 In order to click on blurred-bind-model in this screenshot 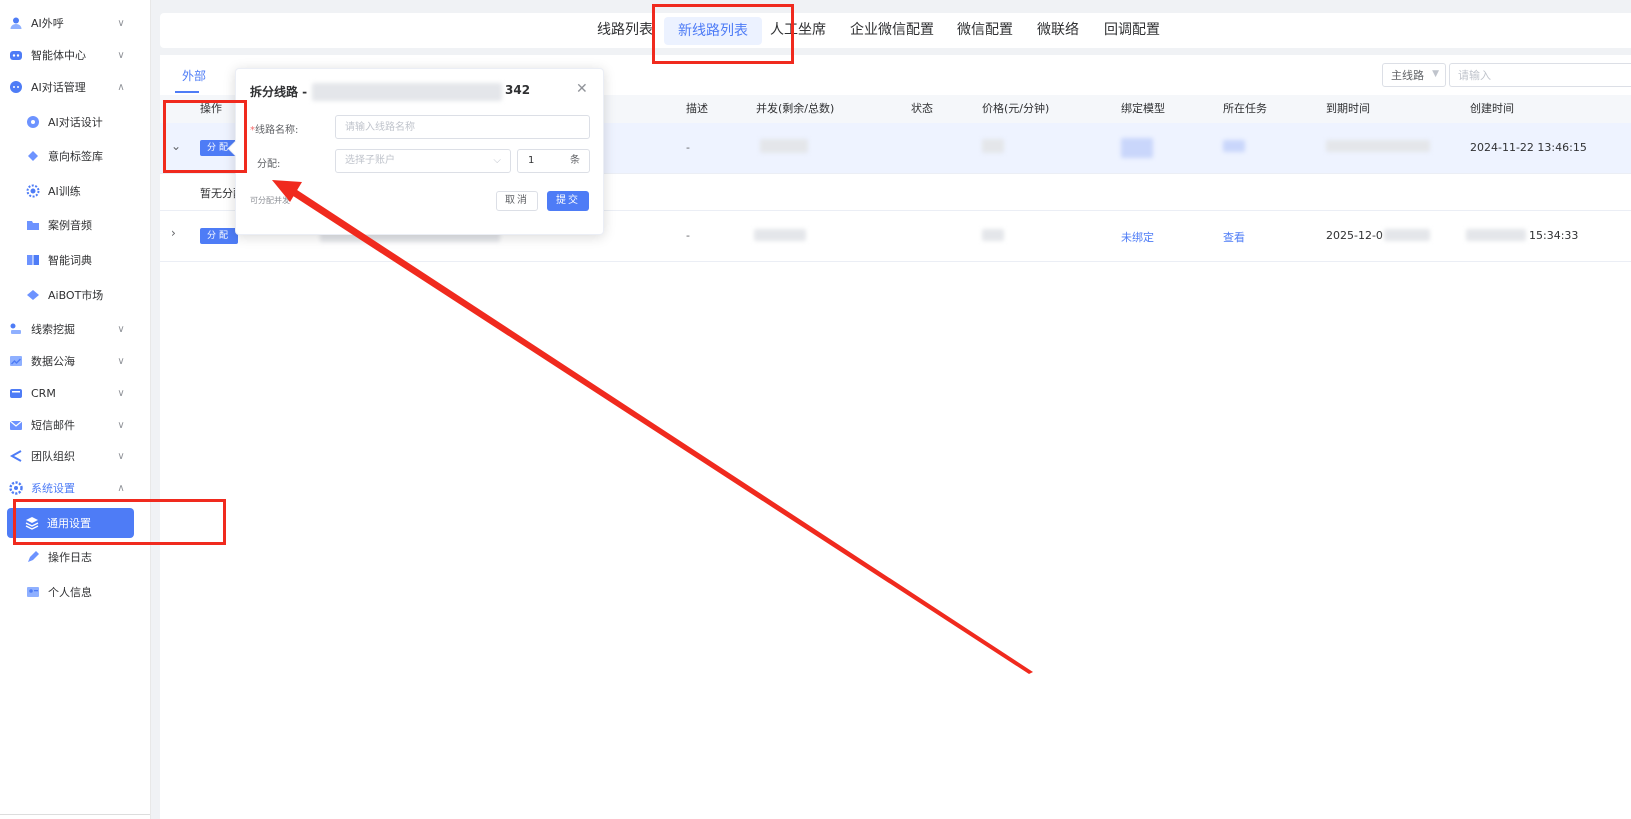, I will do `click(1137, 148)`.